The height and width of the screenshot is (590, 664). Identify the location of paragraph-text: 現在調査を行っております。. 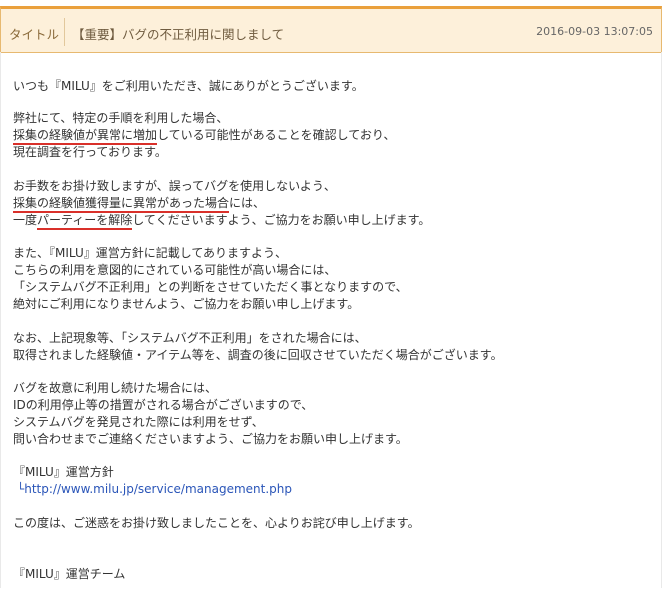
(90, 152).